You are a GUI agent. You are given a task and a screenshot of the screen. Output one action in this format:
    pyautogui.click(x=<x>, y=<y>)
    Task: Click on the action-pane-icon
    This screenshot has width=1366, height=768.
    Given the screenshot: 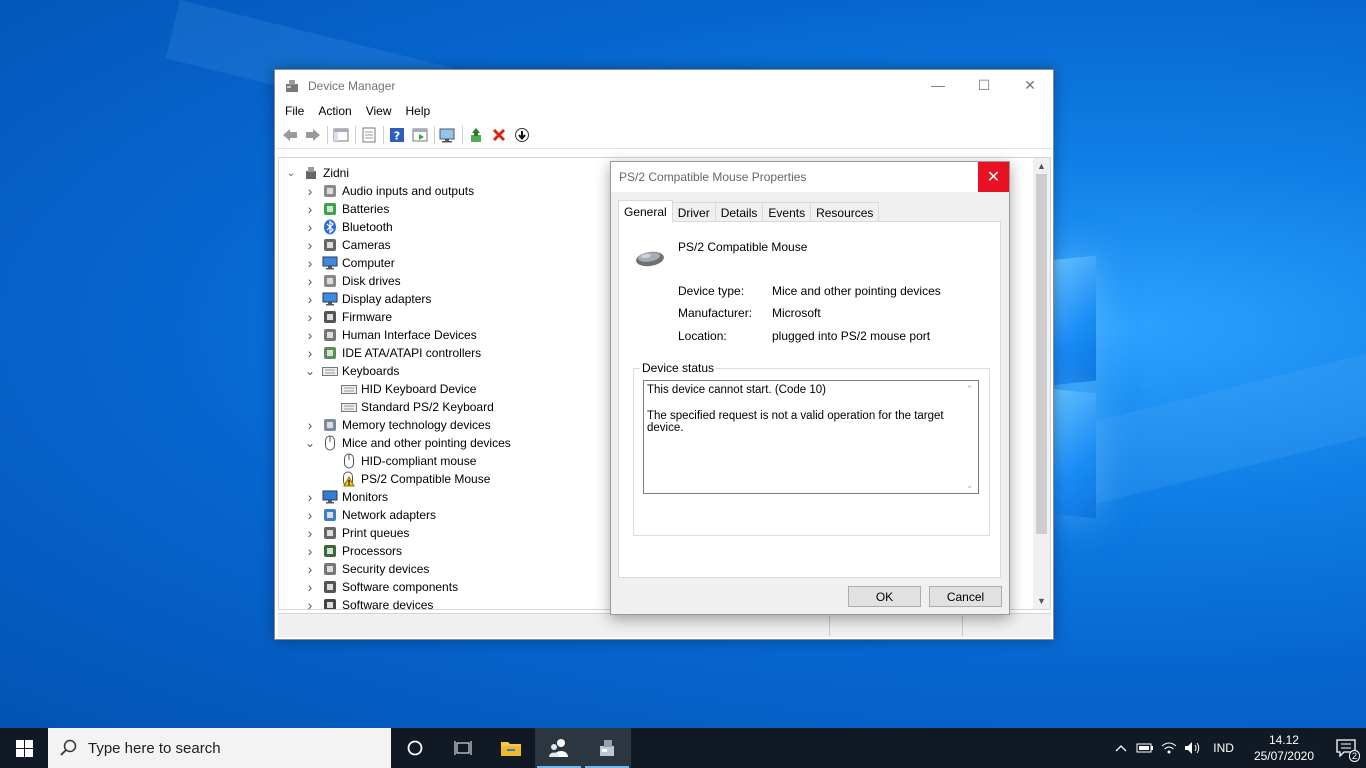 What is the action you would take?
    pyautogui.click(x=420, y=135)
    